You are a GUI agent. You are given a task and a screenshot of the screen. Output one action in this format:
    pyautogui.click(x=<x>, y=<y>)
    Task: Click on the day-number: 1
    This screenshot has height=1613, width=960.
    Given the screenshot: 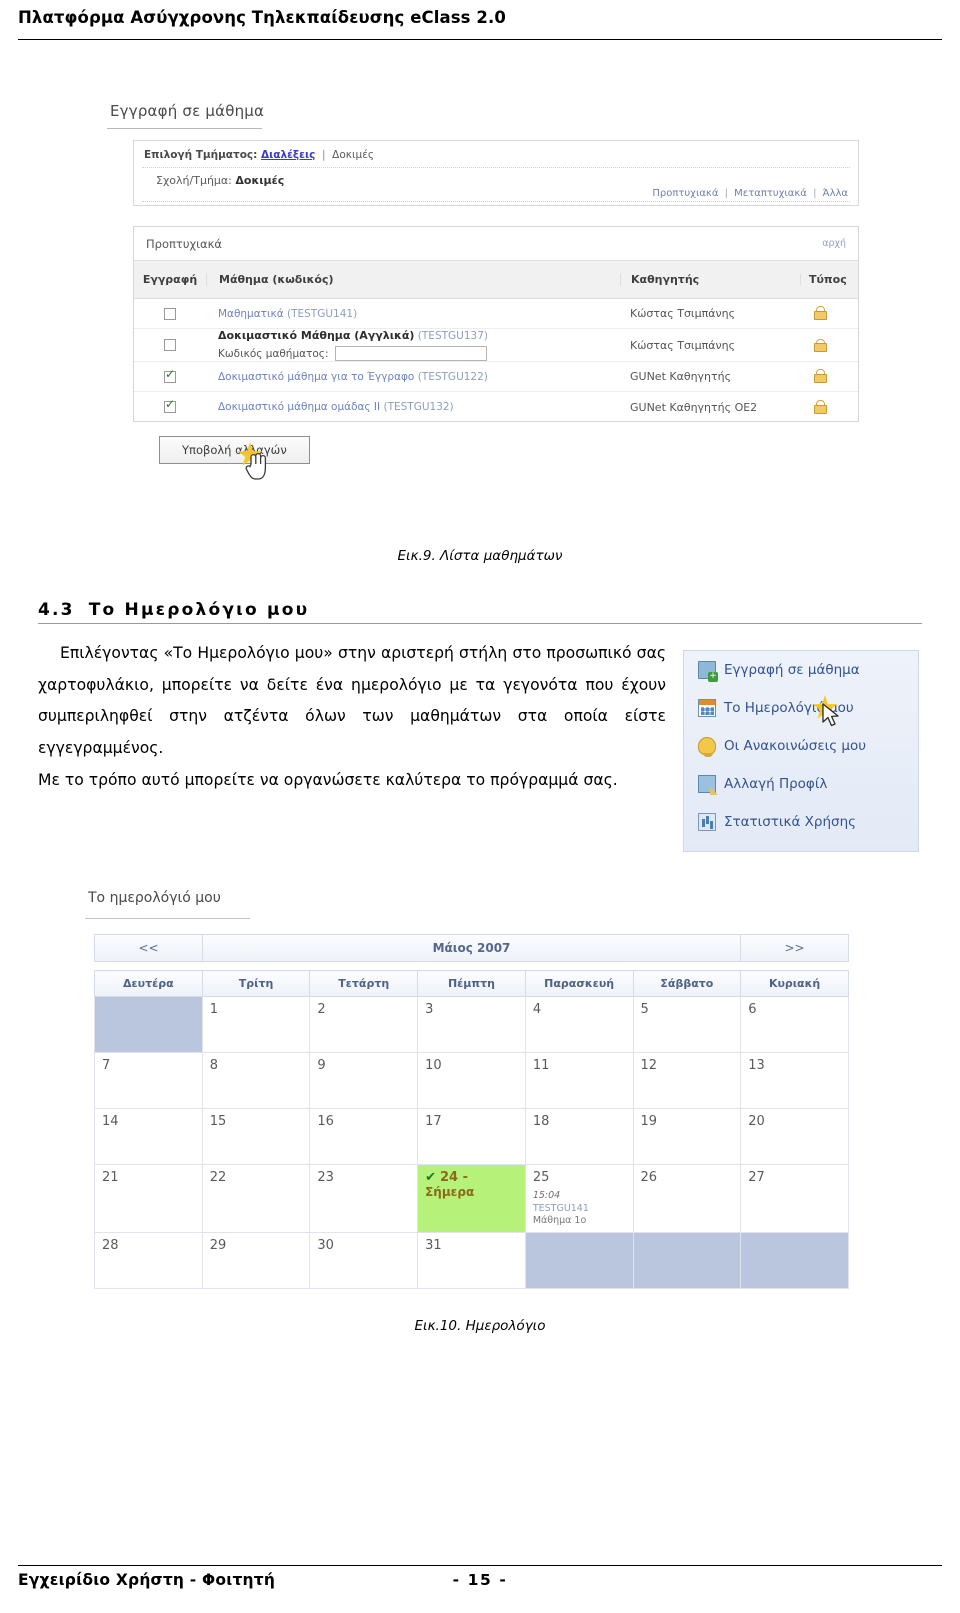 What is the action you would take?
    pyautogui.click(x=213, y=1009)
    